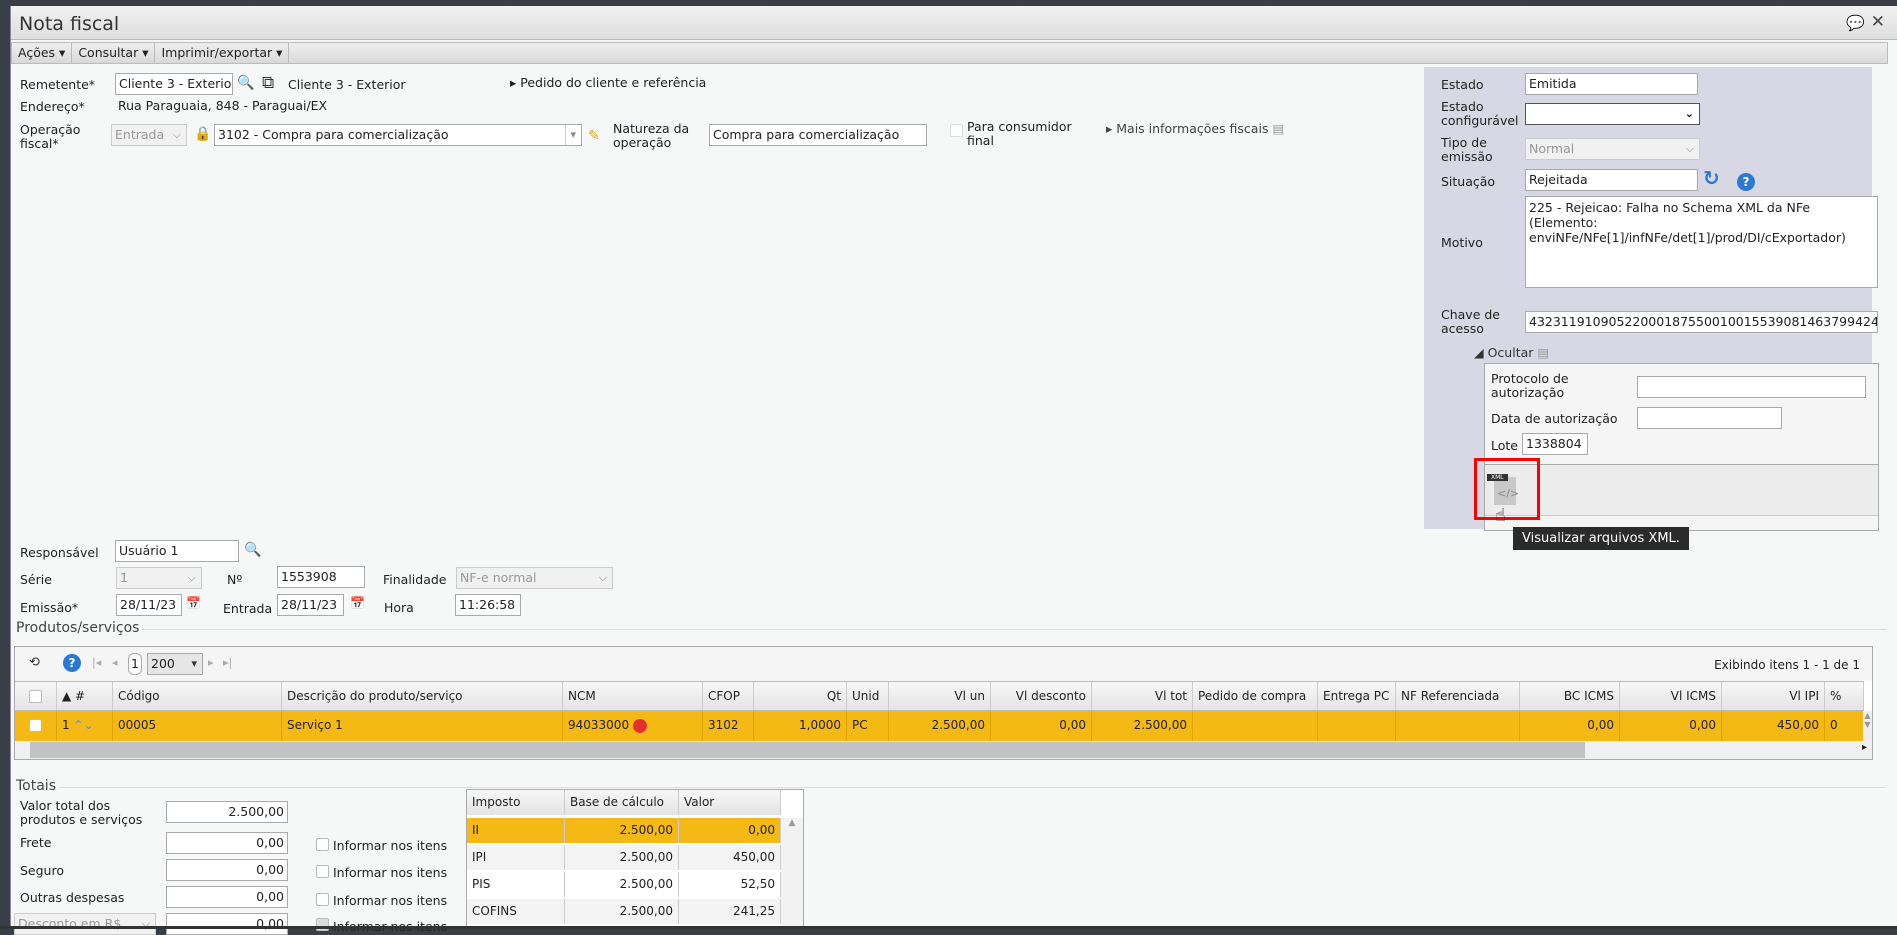 The height and width of the screenshot is (935, 1897). Describe the element at coordinates (1867, 726) in the screenshot. I see `vertical-scrollbar: ▲ ▼` at that location.